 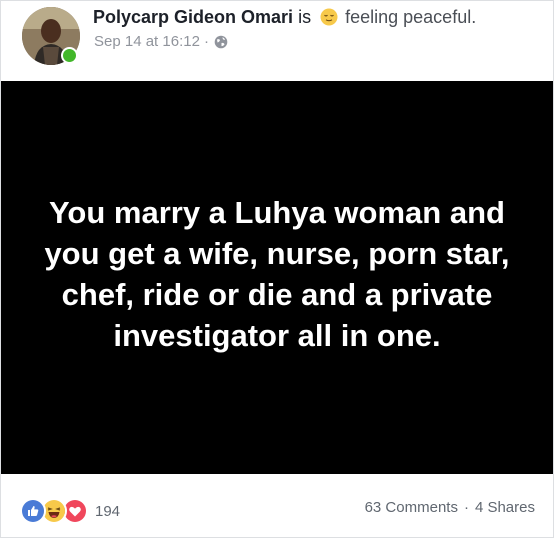 What do you see at coordinates (33, 511) in the screenshot?
I see `like-icon` at bounding box center [33, 511].